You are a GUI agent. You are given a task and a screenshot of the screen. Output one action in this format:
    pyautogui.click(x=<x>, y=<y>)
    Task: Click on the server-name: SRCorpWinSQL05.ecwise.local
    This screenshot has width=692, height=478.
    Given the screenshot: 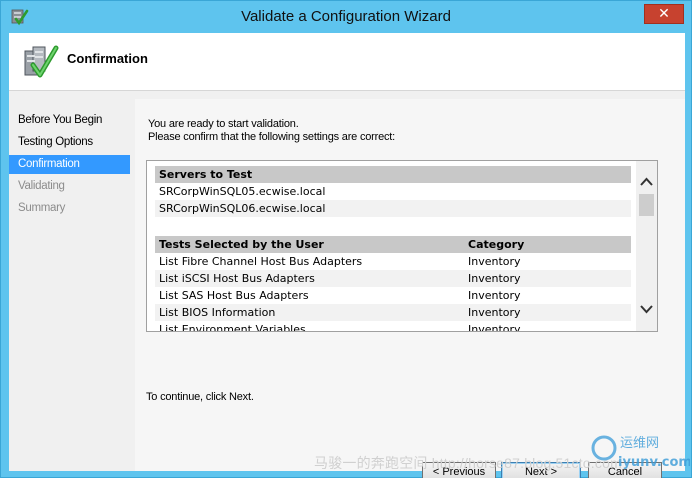 What is the action you would take?
    pyautogui.click(x=242, y=191)
    